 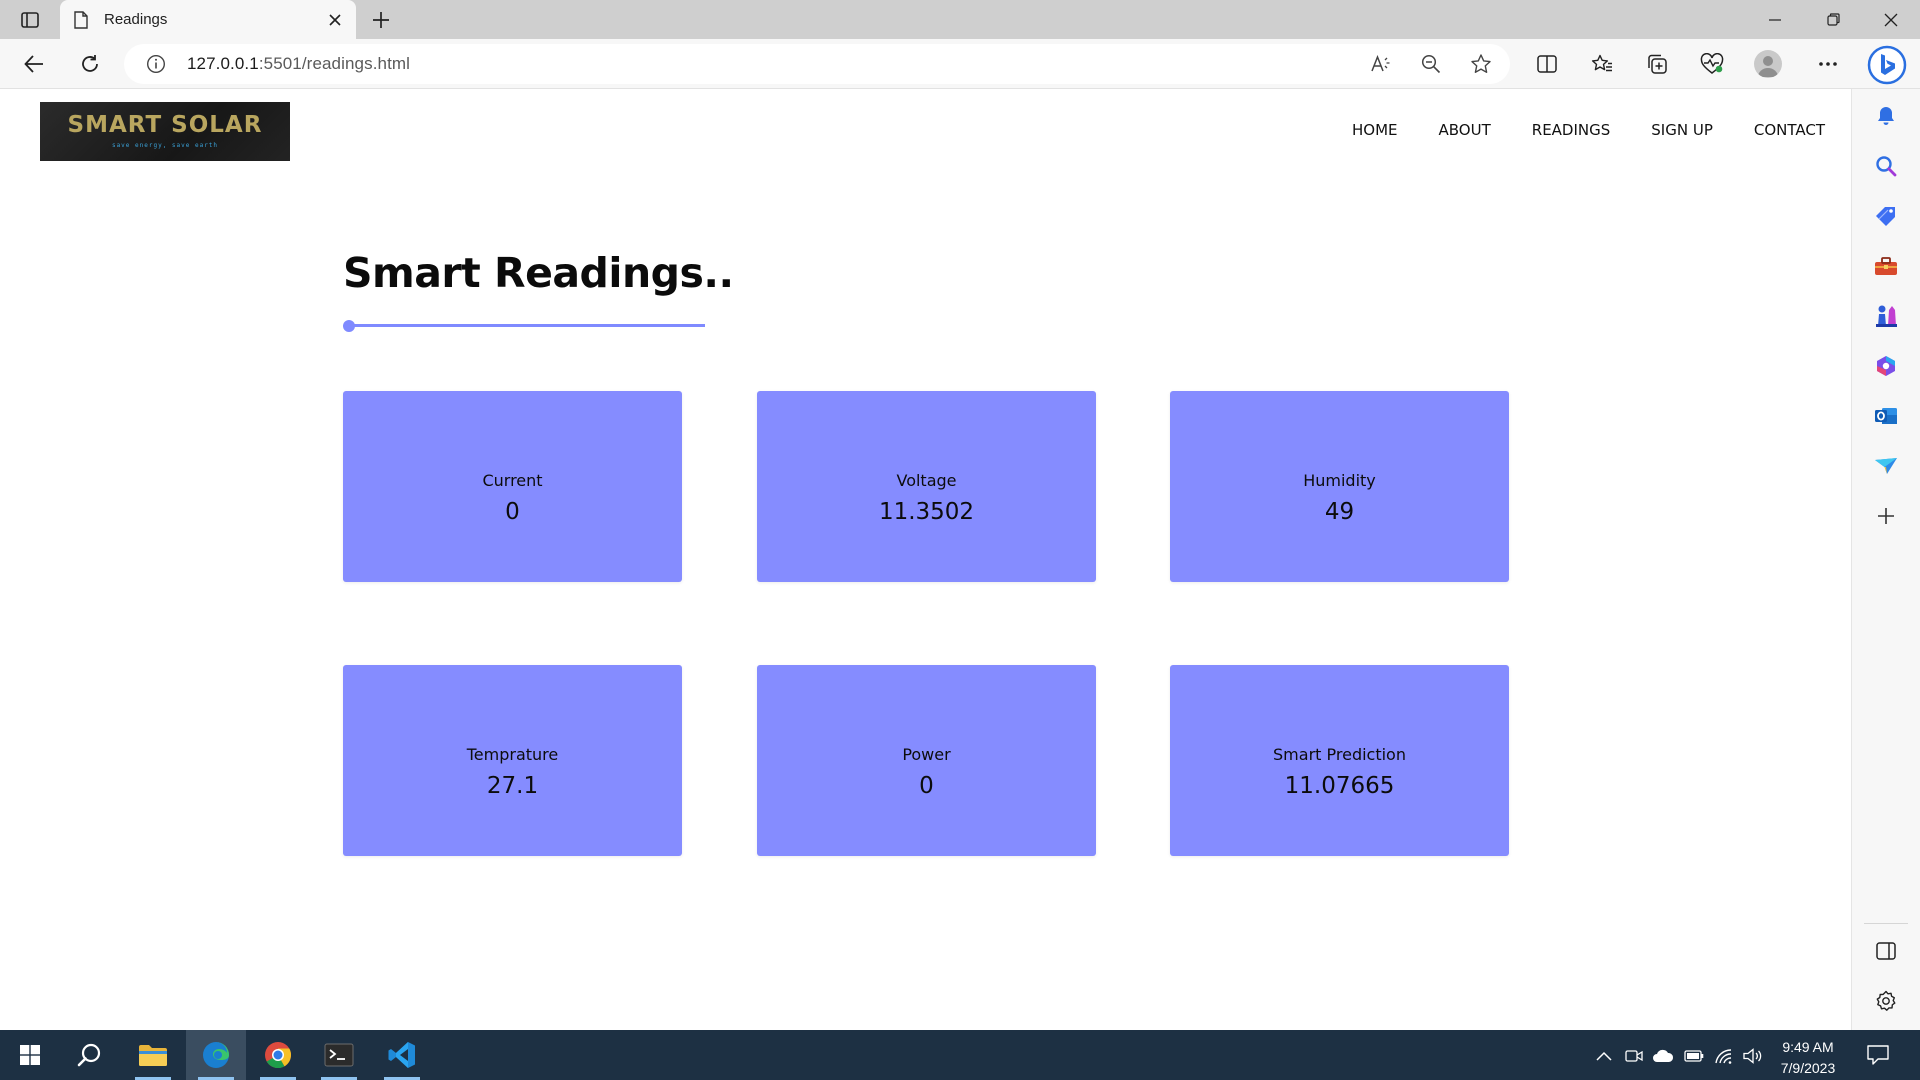 I want to click on sidebar-divider, so click(x=1886, y=923).